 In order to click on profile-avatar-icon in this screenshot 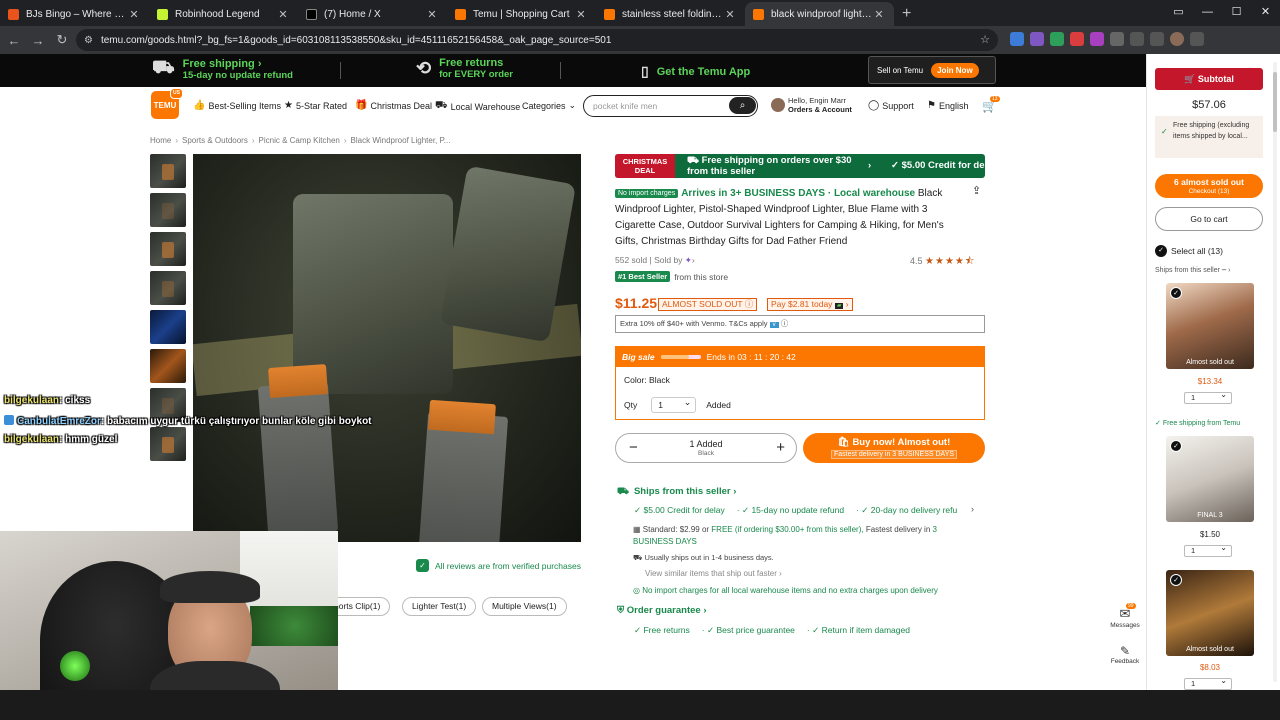, I will do `click(1177, 39)`.